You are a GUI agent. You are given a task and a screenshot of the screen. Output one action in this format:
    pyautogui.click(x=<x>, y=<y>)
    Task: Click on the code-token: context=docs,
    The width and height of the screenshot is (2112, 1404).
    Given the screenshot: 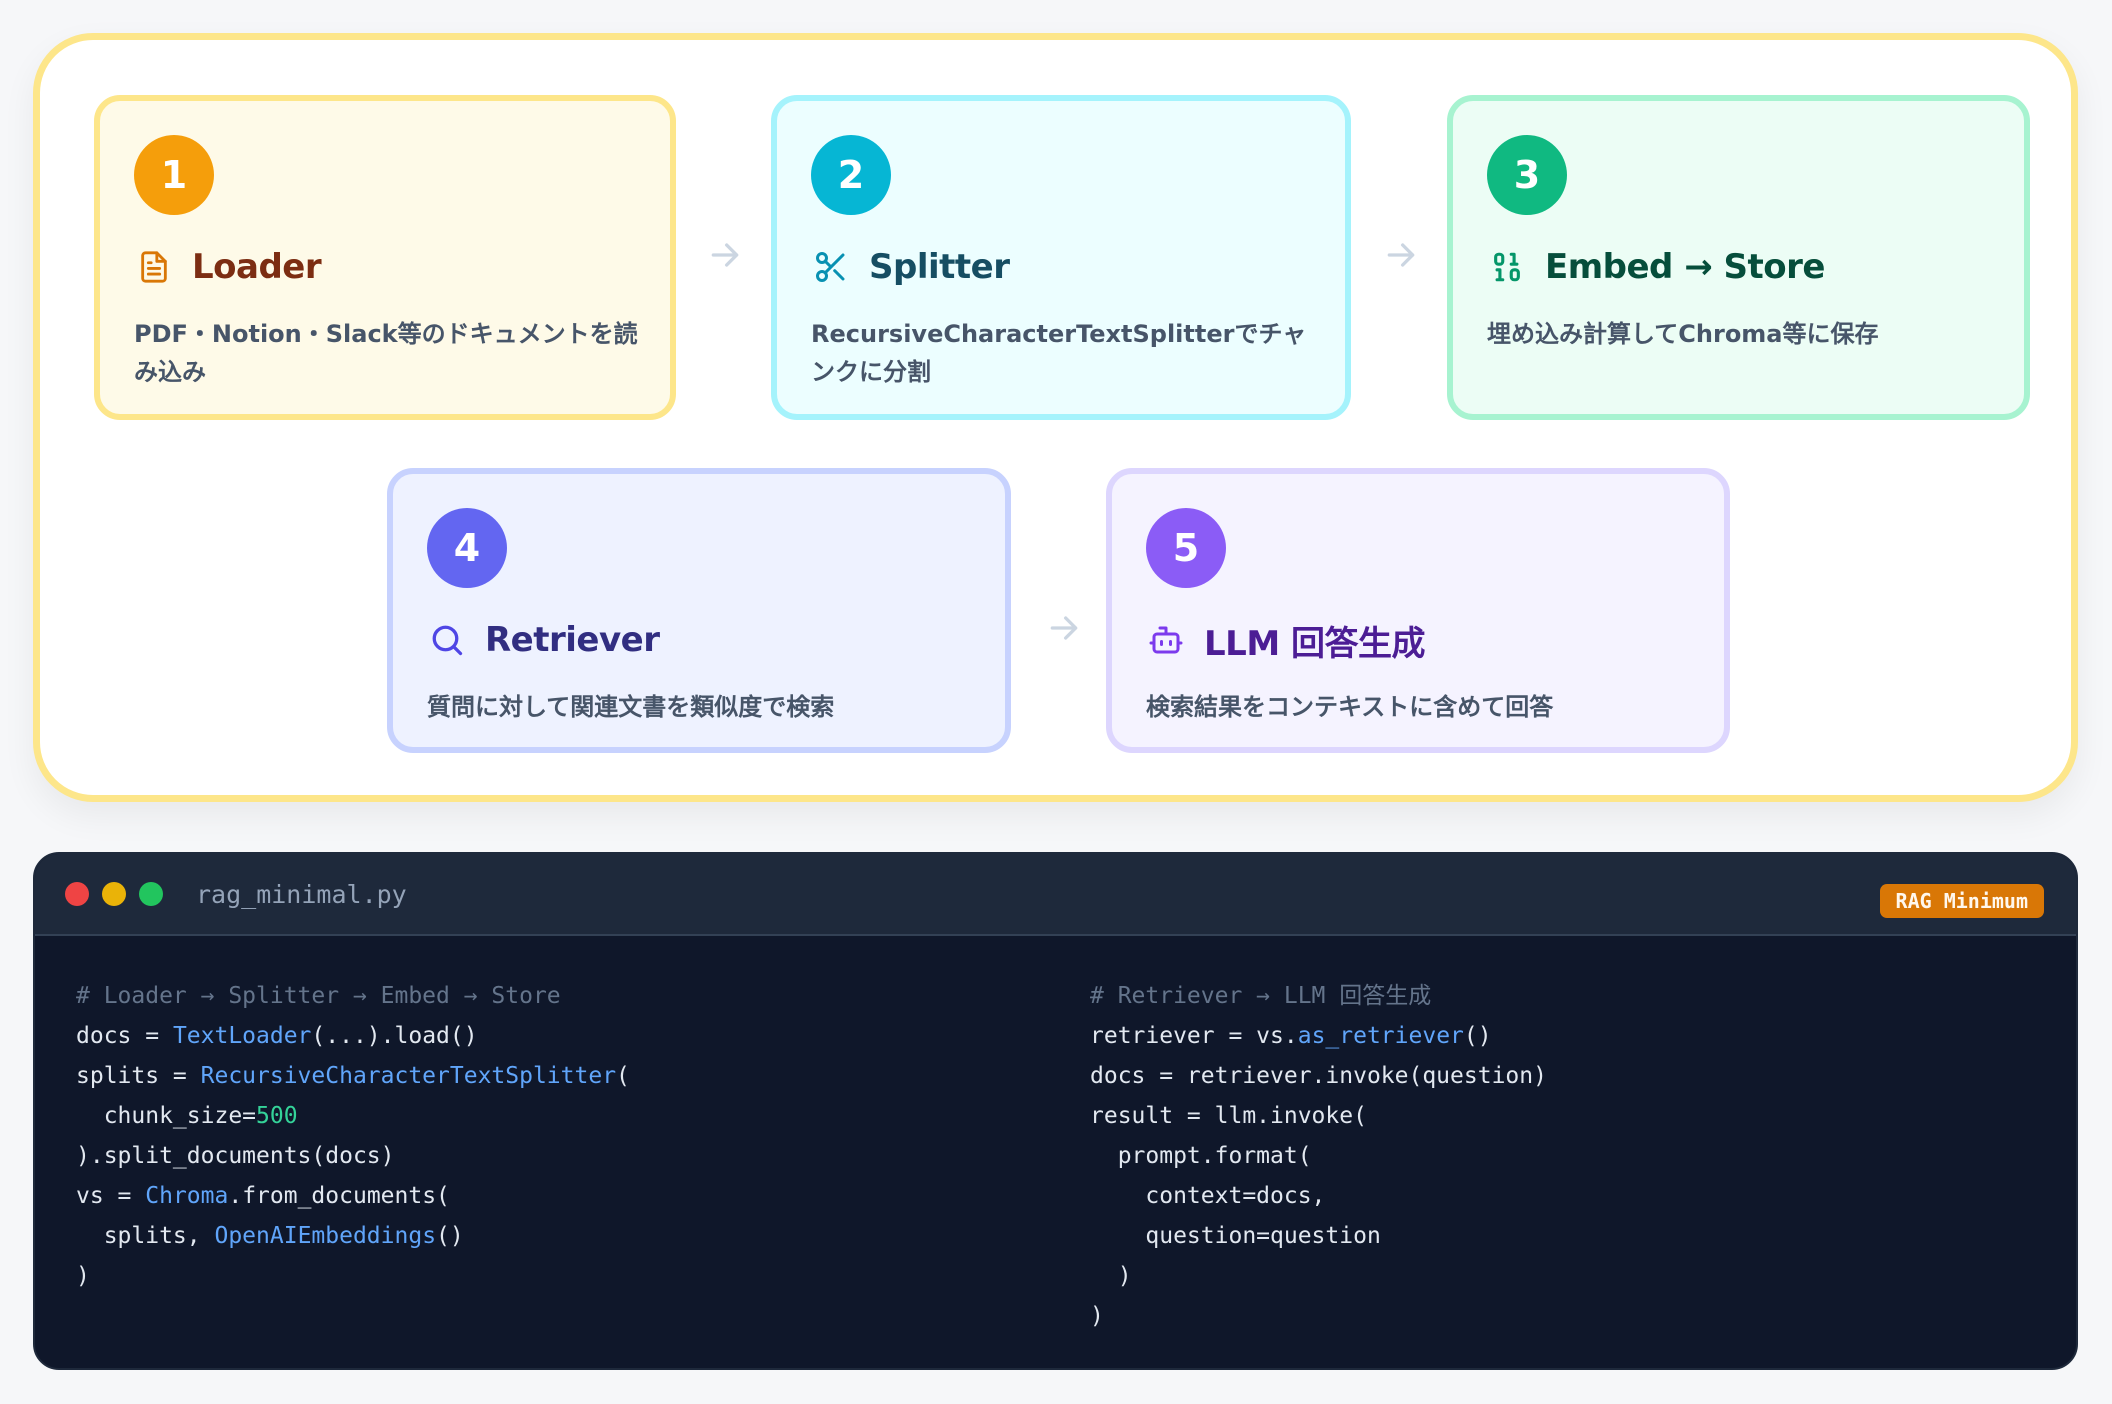 What is the action you would take?
    pyautogui.click(x=1208, y=1196)
    